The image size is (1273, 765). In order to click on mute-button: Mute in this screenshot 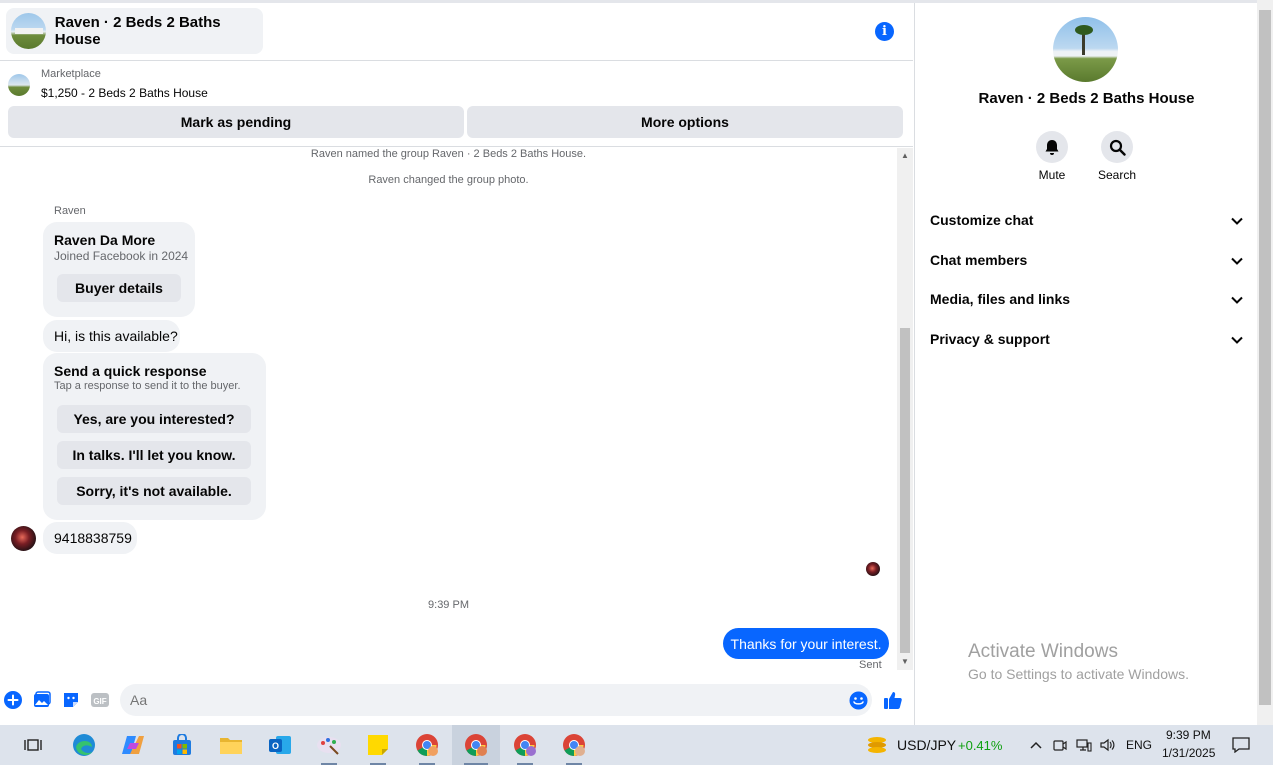, I will do `click(1052, 156)`.